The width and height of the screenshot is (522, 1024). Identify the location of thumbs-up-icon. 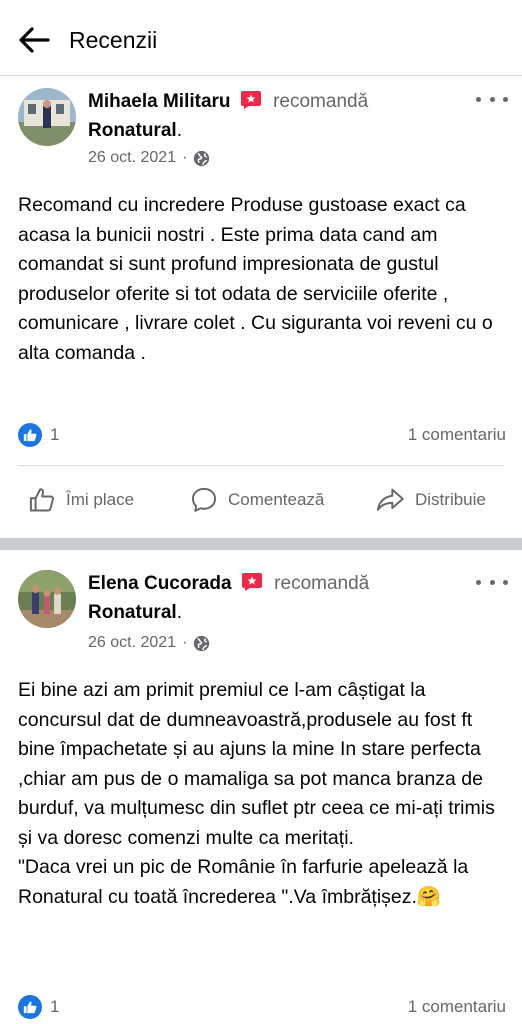
(41, 500).